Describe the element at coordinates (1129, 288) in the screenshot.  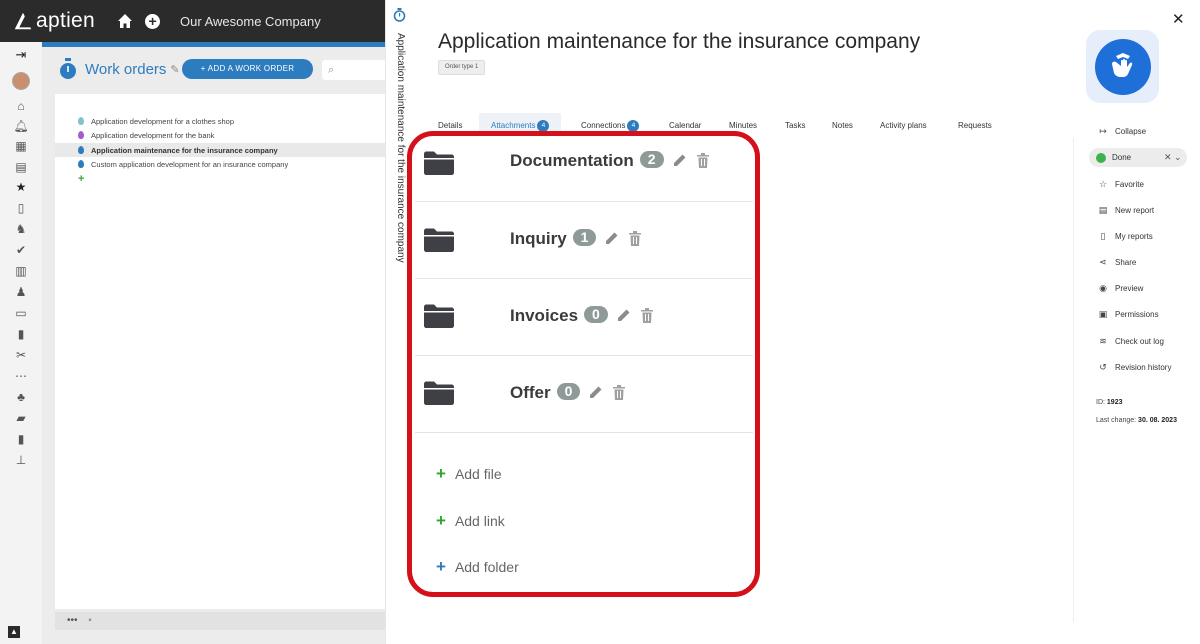
I see `sidebar-item-label: Preview` at that location.